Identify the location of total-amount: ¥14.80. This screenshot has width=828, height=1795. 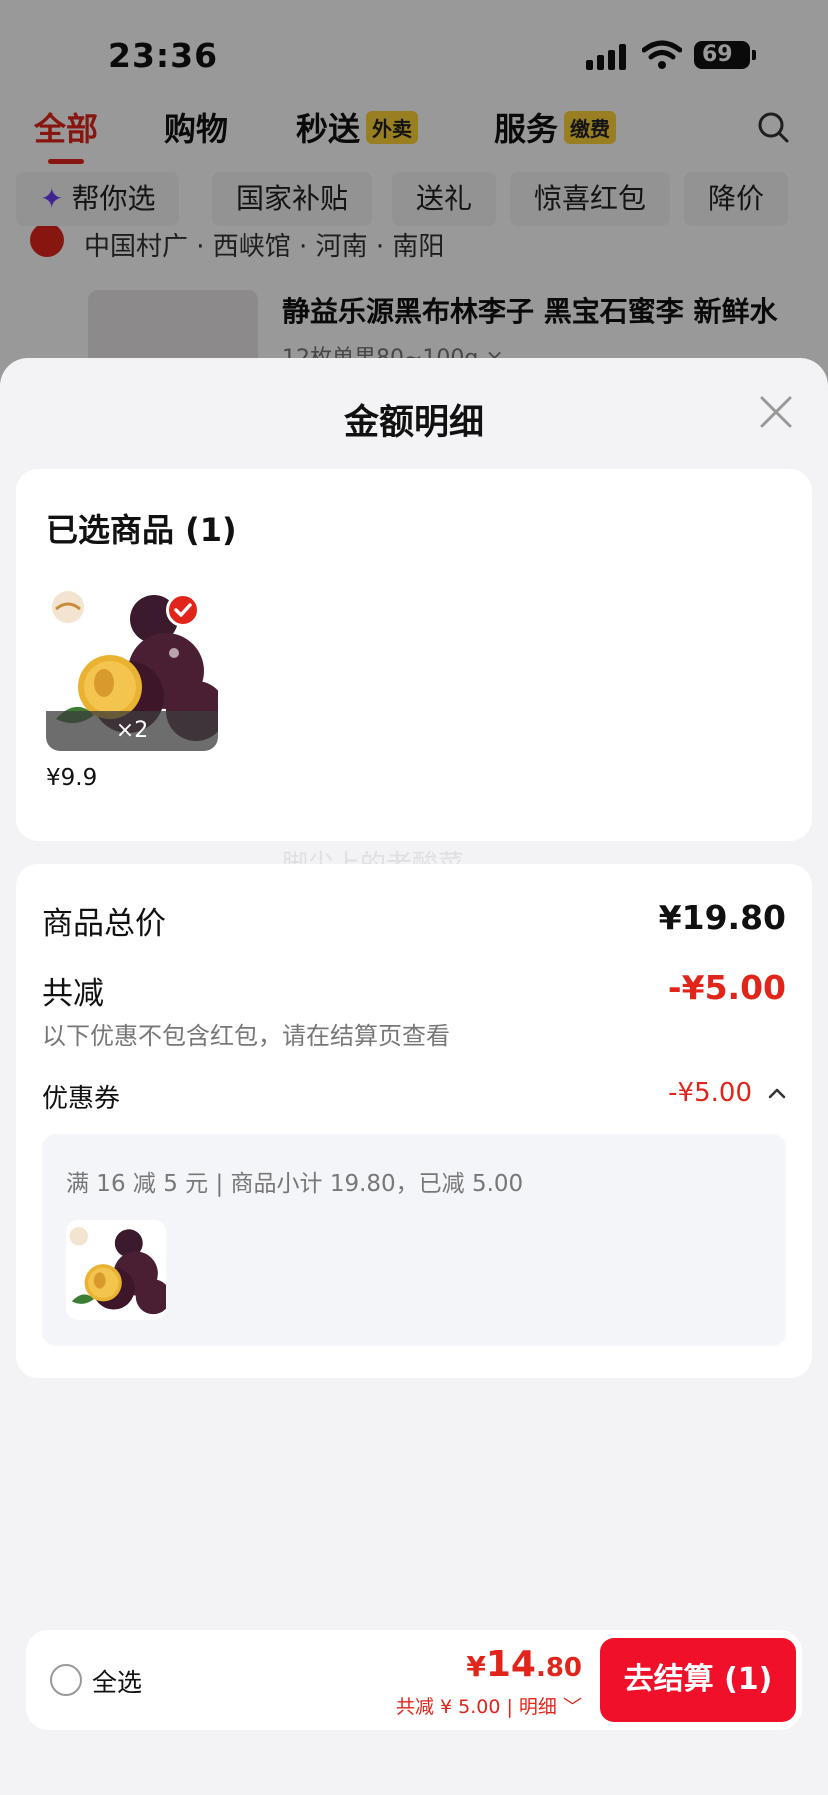
(524, 1664).